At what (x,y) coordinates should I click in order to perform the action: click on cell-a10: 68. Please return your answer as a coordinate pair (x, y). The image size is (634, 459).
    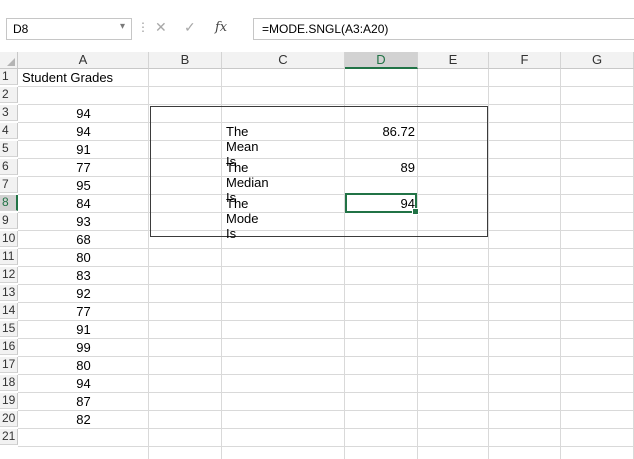
    Looking at the image, I should click on (83, 239).